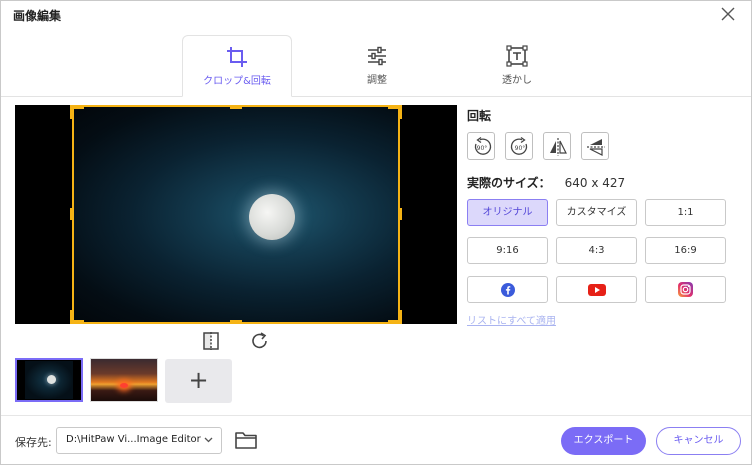 This screenshot has height=465, width=752. I want to click on rotate-right-90-button: 90°, so click(519, 146).